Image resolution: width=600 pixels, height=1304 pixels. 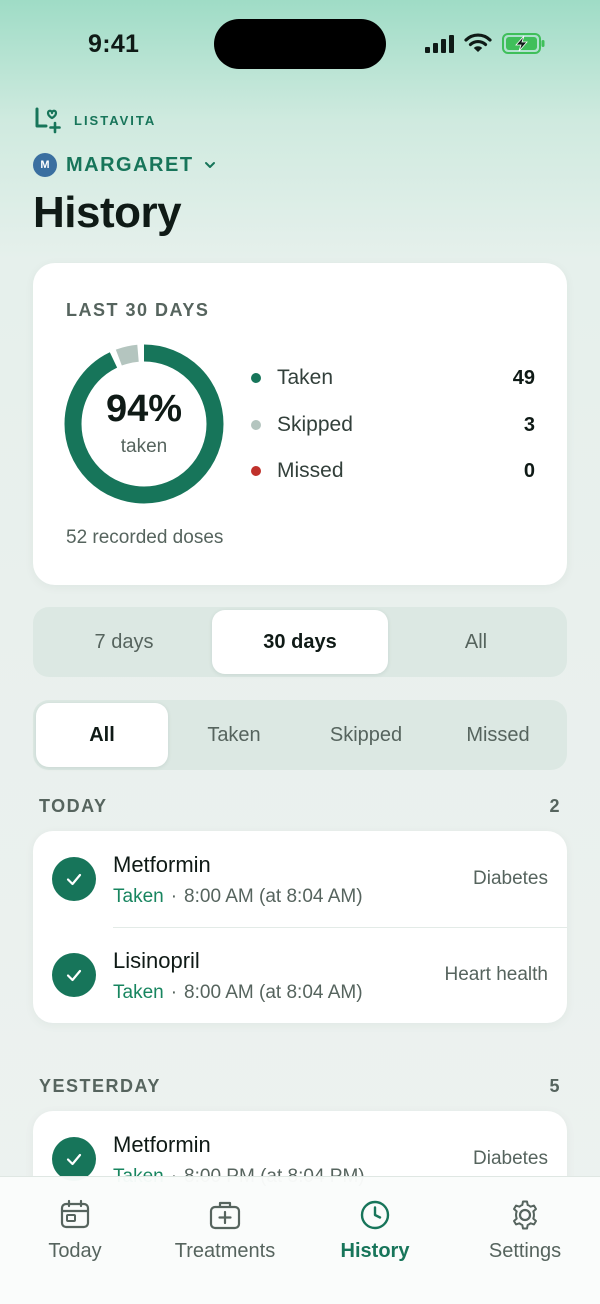 I want to click on tab-label: History, so click(x=375, y=1251).